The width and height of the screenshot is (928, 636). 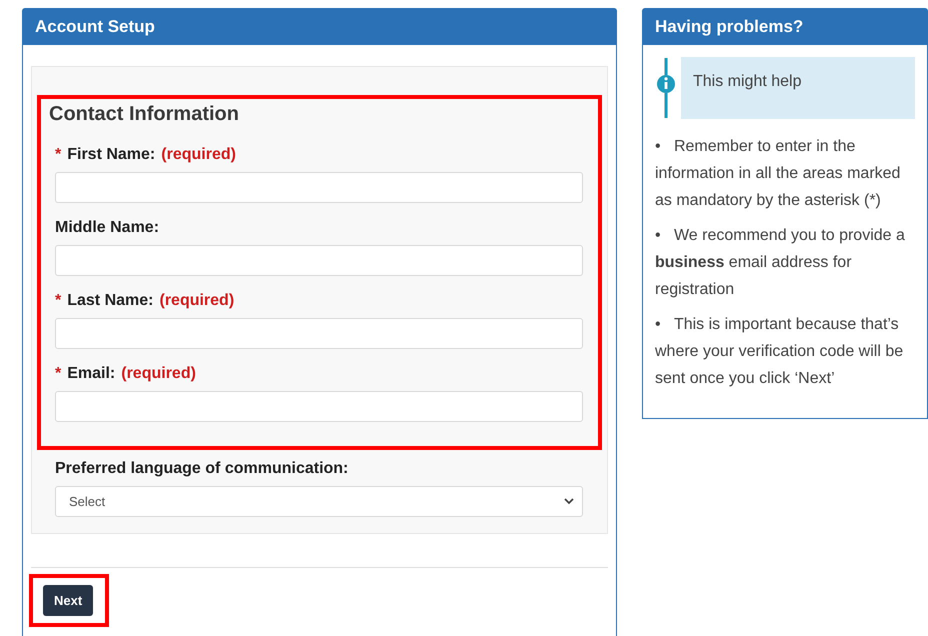 What do you see at coordinates (798, 88) in the screenshot?
I see `callout-text: This might help` at bounding box center [798, 88].